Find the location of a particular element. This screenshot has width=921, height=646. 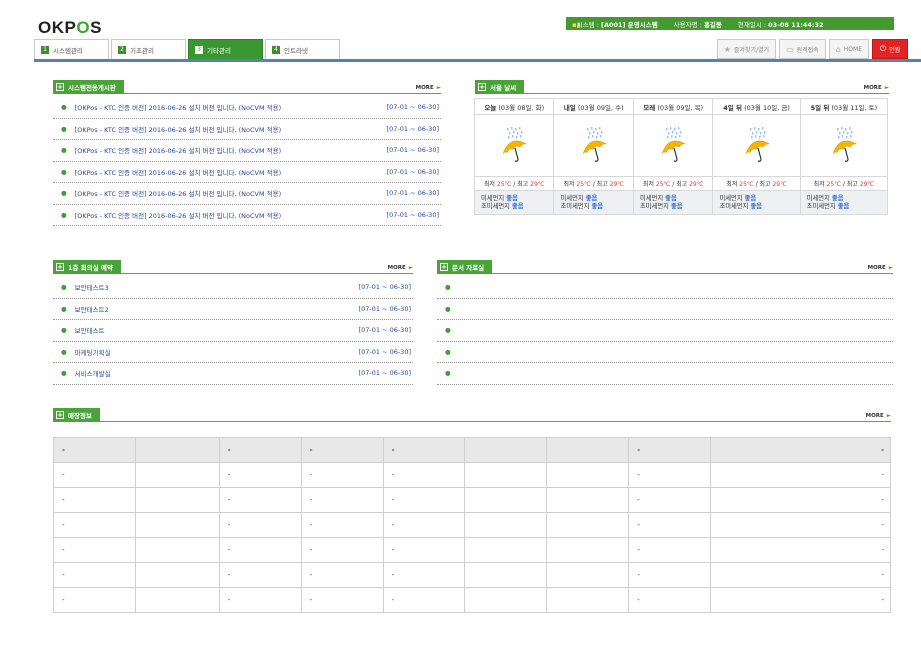

table-header-cell is located at coordinates (177, 450).